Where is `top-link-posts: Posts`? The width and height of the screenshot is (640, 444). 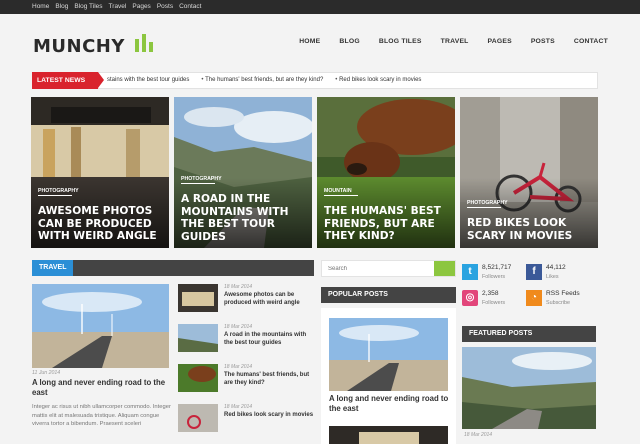 top-link-posts: Posts is located at coordinates (165, 7).